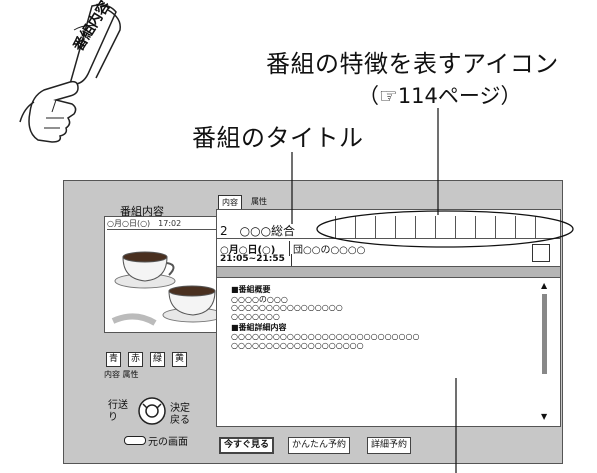  I want to click on scroll-up-icon: ▲, so click(544, 285).